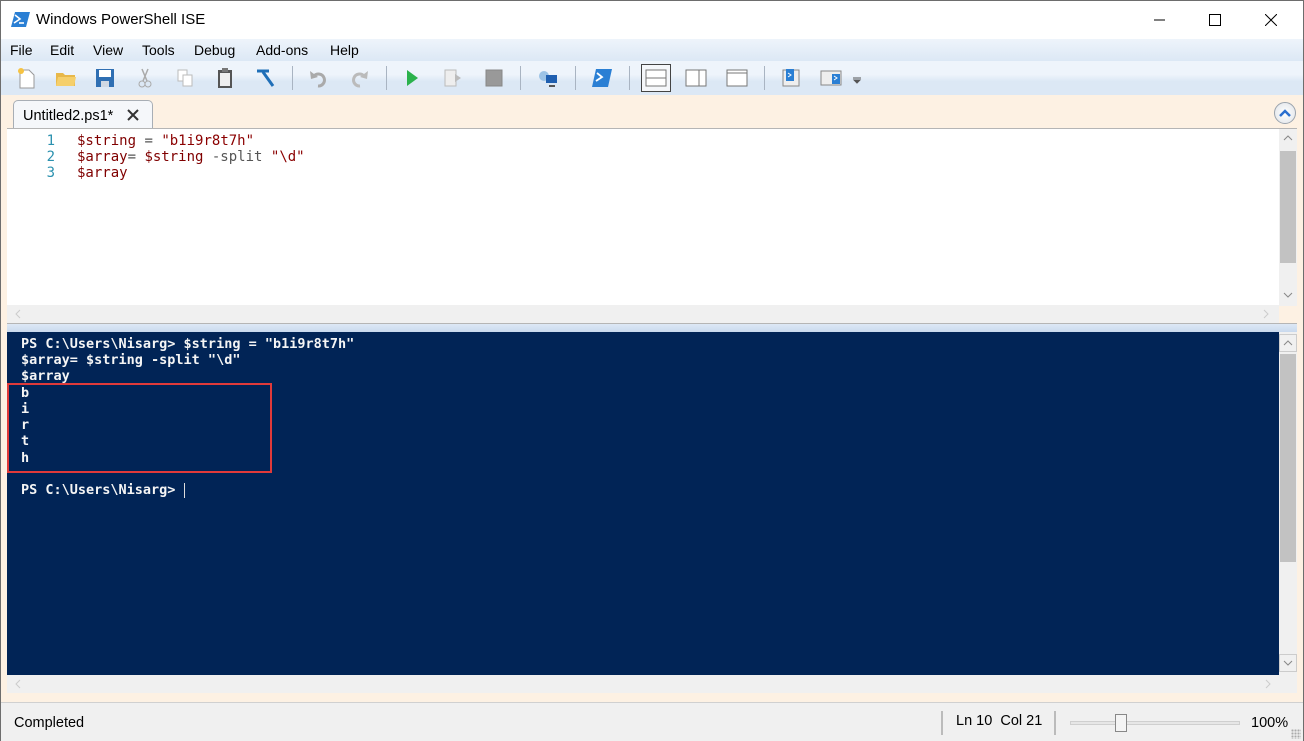  I want to click on run-icon, so click(412, 78).